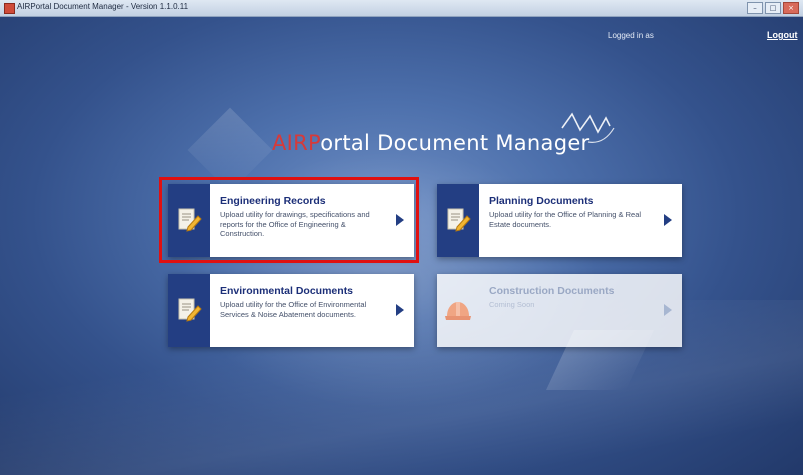 The height and width of the screenshot is (475, 803). I want to click on card-title: Environmental Documents, so click(287, 291).